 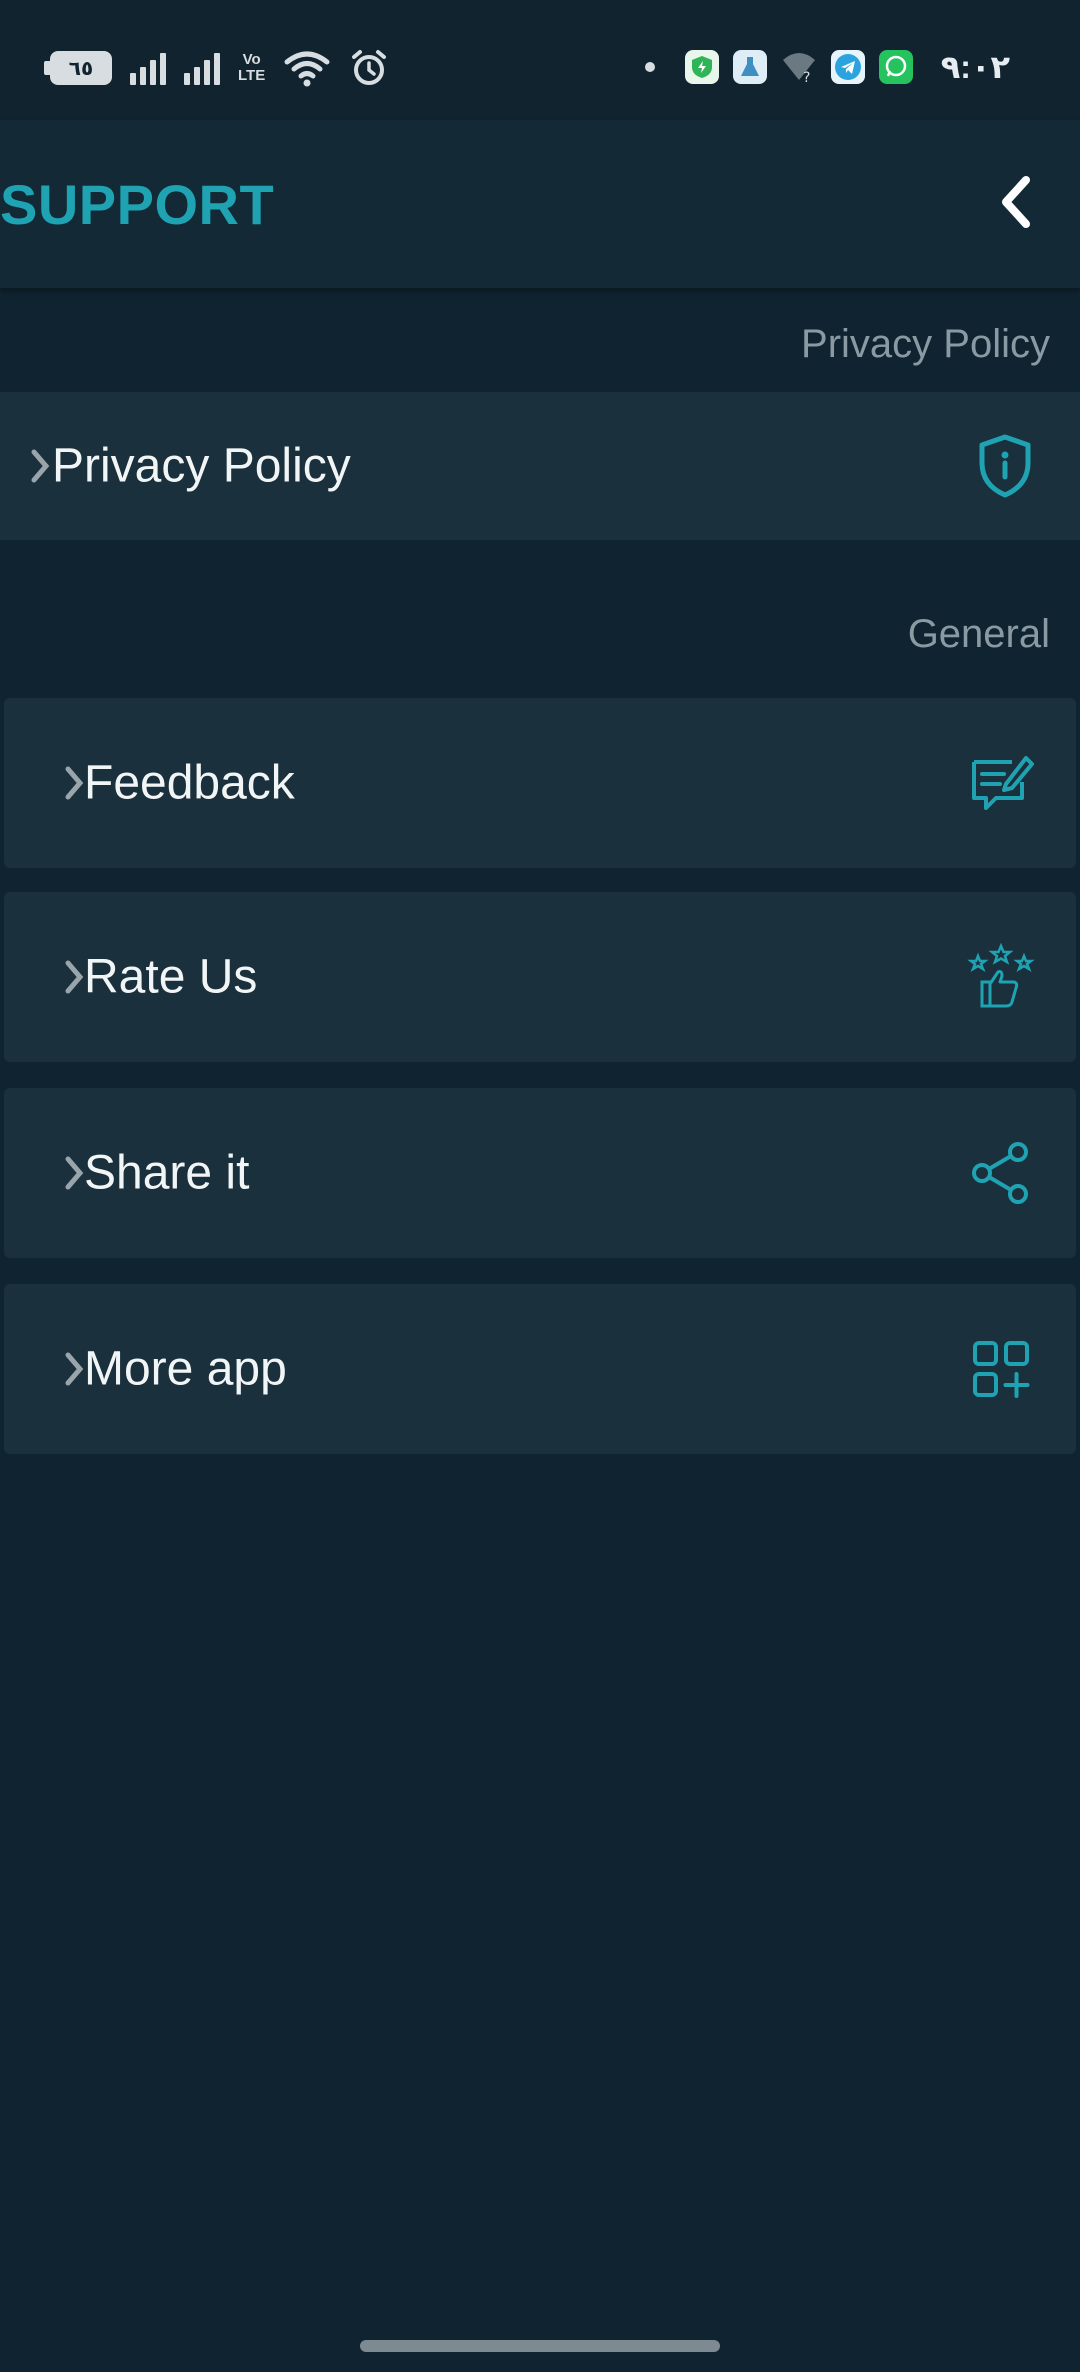 I want to click on volte-top: Vo, so click(x=251, y=59).